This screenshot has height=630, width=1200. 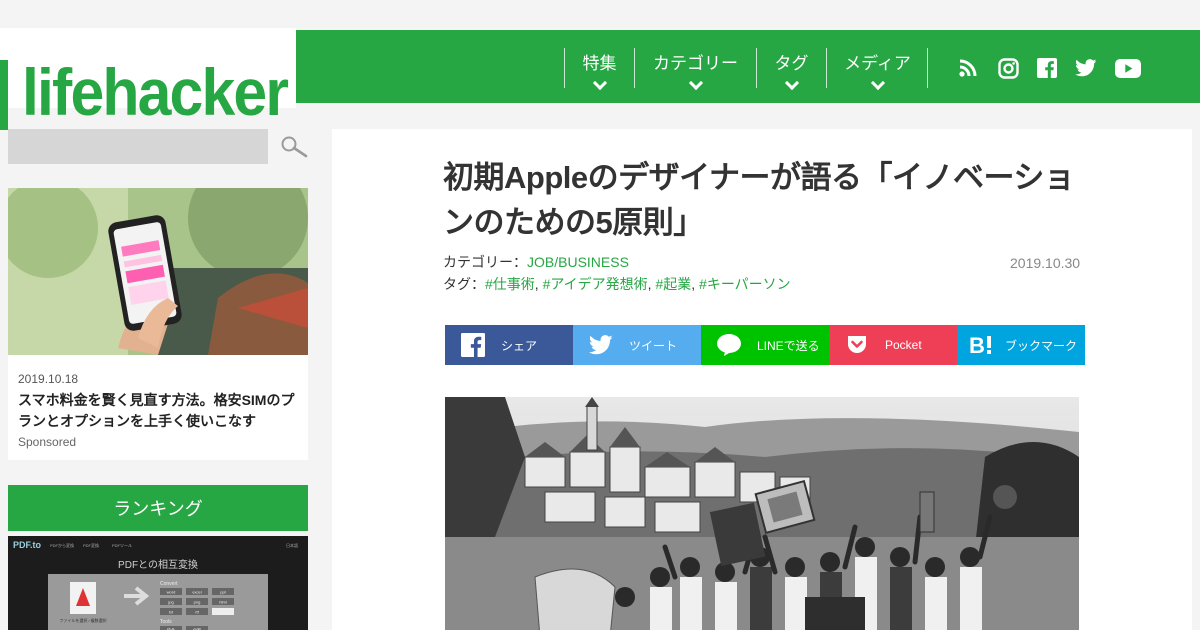 What do you see at coordinates (171, 592) in the screenshot?
I see `thumb-convert-button: word` at bounding box center [171, 592].